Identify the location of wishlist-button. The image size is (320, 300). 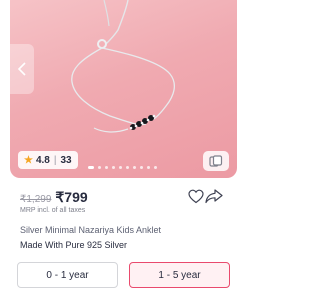
(196, 199).